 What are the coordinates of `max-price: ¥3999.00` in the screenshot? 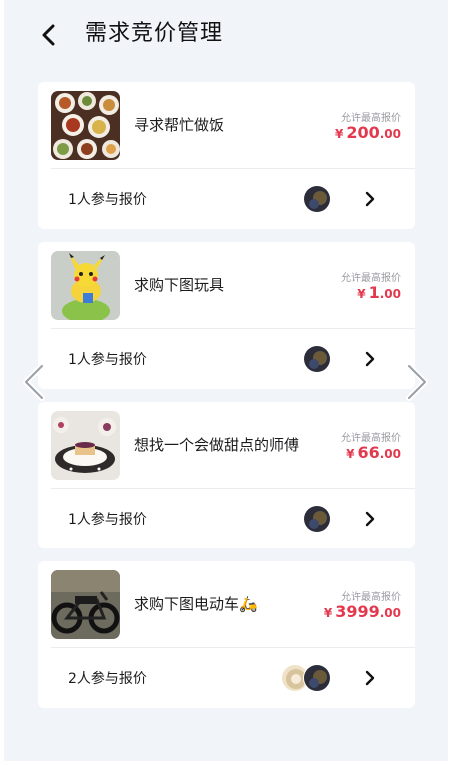 It's located at (362, 611).